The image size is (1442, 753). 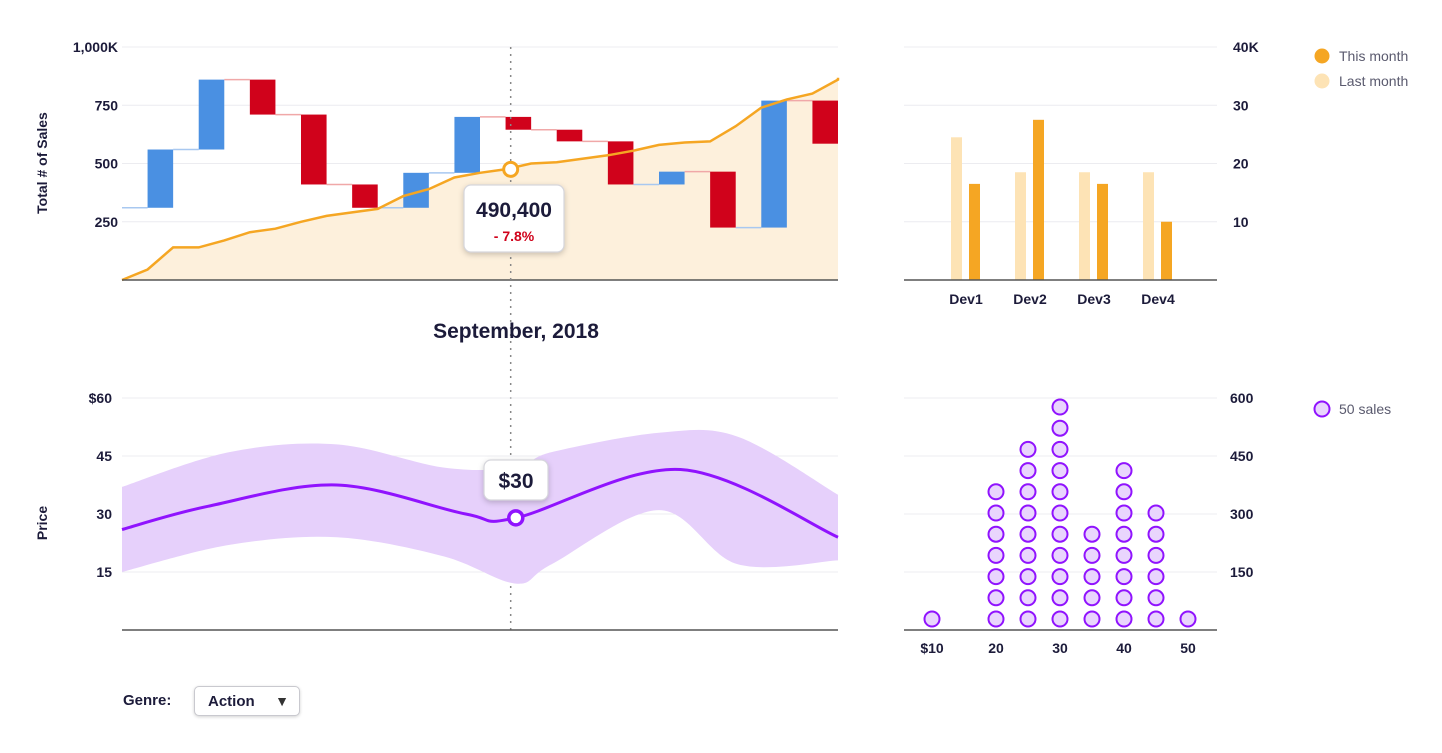 What do you see at coordinates (1373, 81) in the screenshot?
I see `legend-label: Last month` at bounding box center [1373, 81].